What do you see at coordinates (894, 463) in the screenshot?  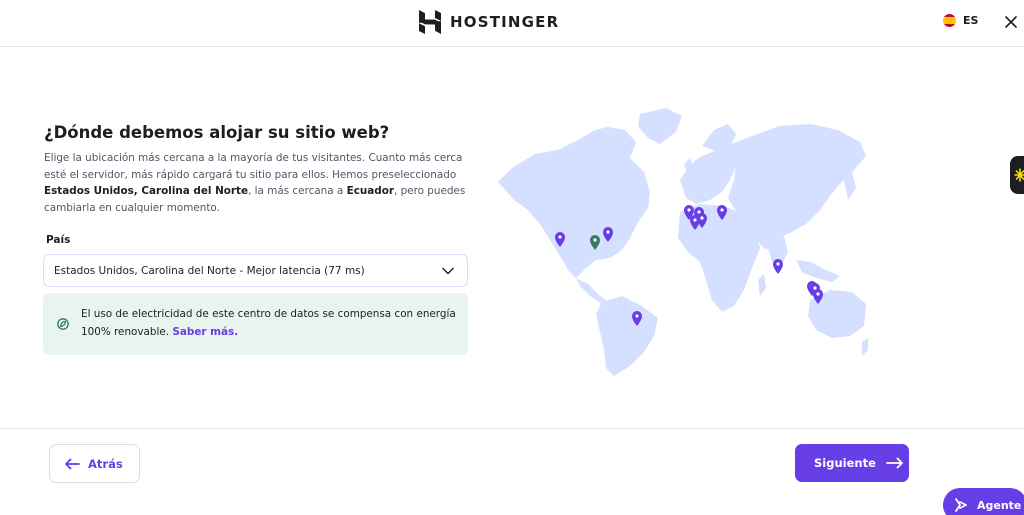 I see `arrow-right-icon` at bounding box center [894, 463].